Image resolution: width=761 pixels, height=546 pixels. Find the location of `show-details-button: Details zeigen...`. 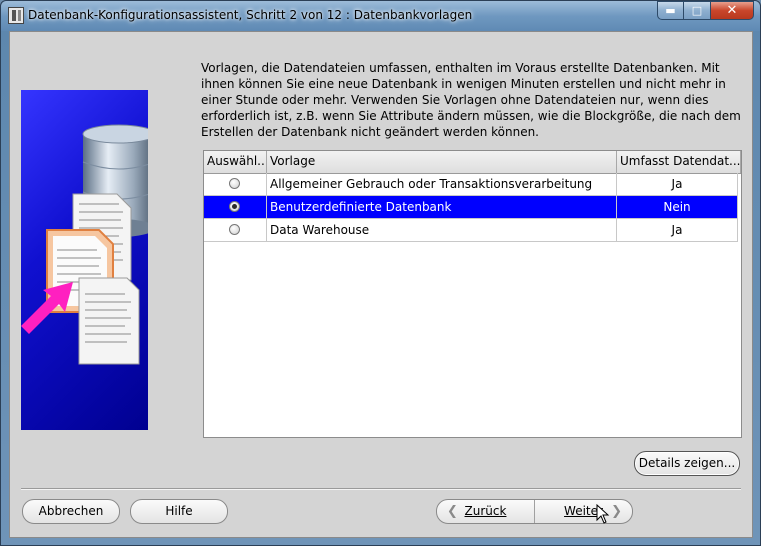

show-details-button: Details zeigen... is located at coordinates (687, 463).